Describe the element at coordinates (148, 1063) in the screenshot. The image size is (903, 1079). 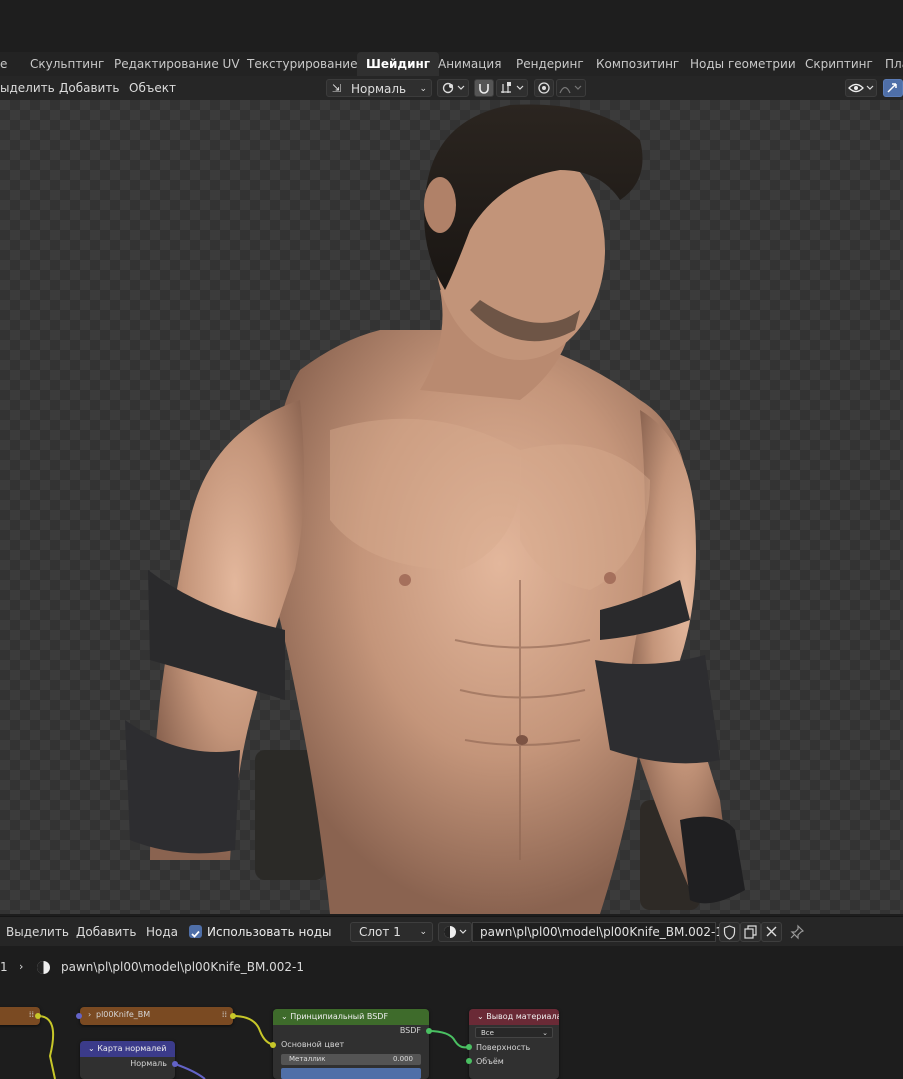
I see `normal-output-label: Нормаль` at that location.